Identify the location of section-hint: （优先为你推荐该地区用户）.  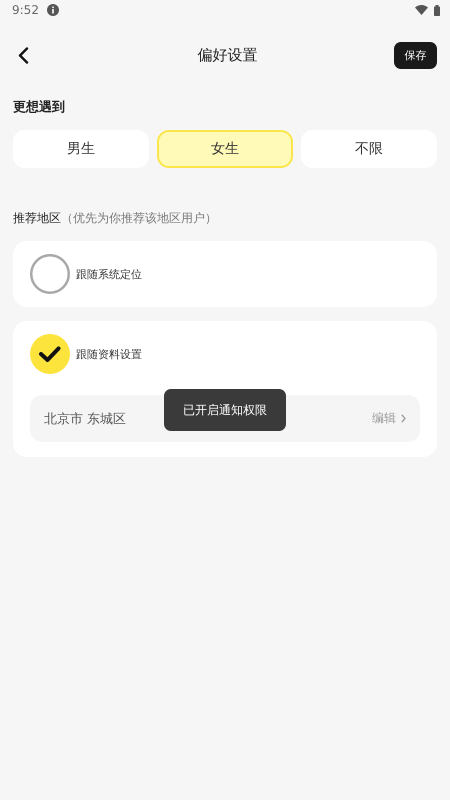
(139, 218).